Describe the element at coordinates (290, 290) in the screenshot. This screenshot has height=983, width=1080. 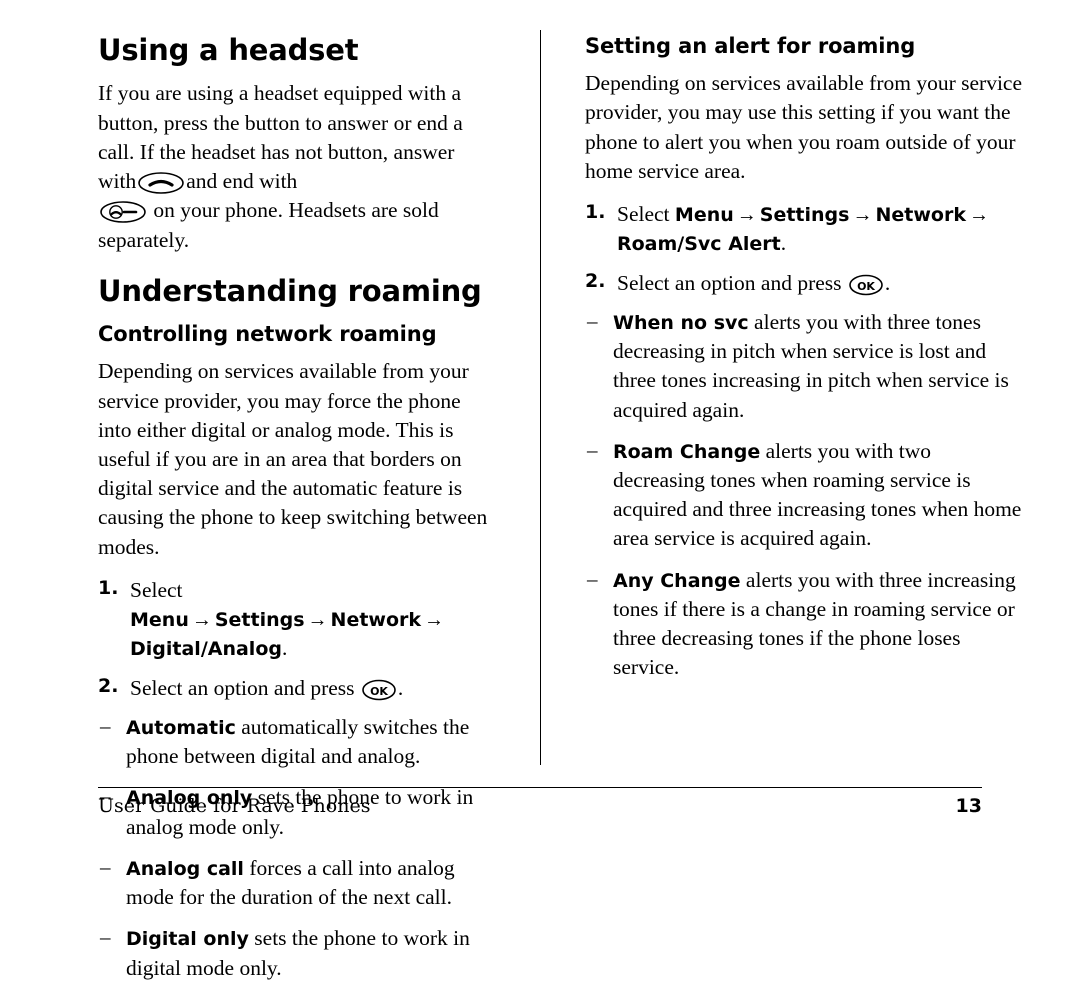
I see `heading-understanding-roaming: Understanding roaming` at that location.